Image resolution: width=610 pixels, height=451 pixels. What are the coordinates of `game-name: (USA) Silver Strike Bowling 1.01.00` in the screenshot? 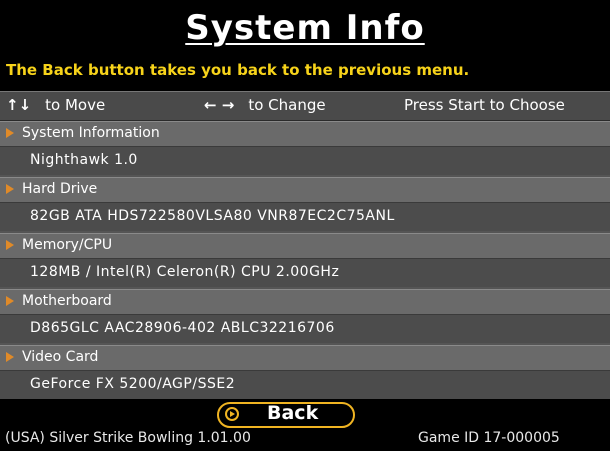 It's located at (128, 438).